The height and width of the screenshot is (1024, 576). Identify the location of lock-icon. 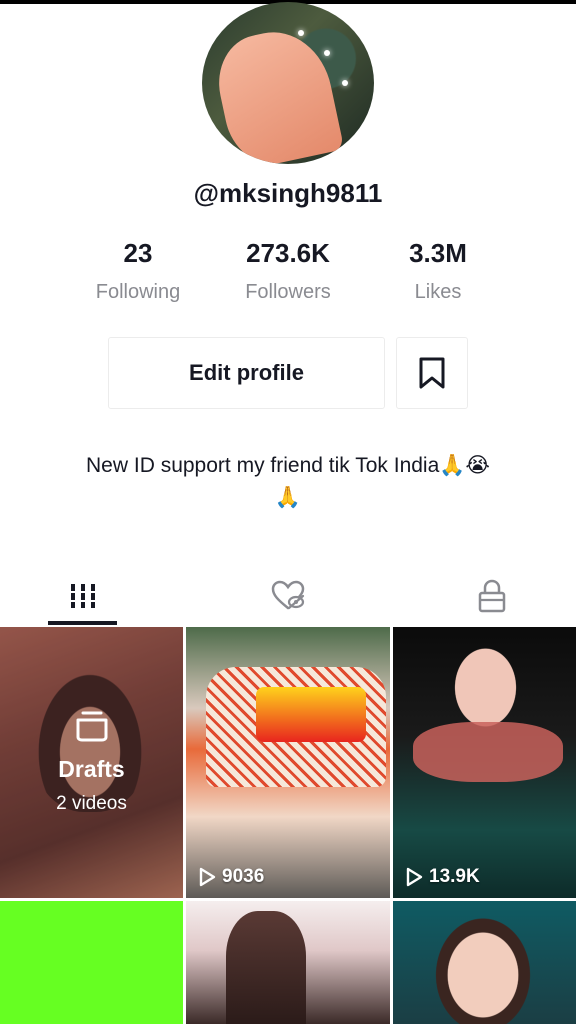
(492, 596).